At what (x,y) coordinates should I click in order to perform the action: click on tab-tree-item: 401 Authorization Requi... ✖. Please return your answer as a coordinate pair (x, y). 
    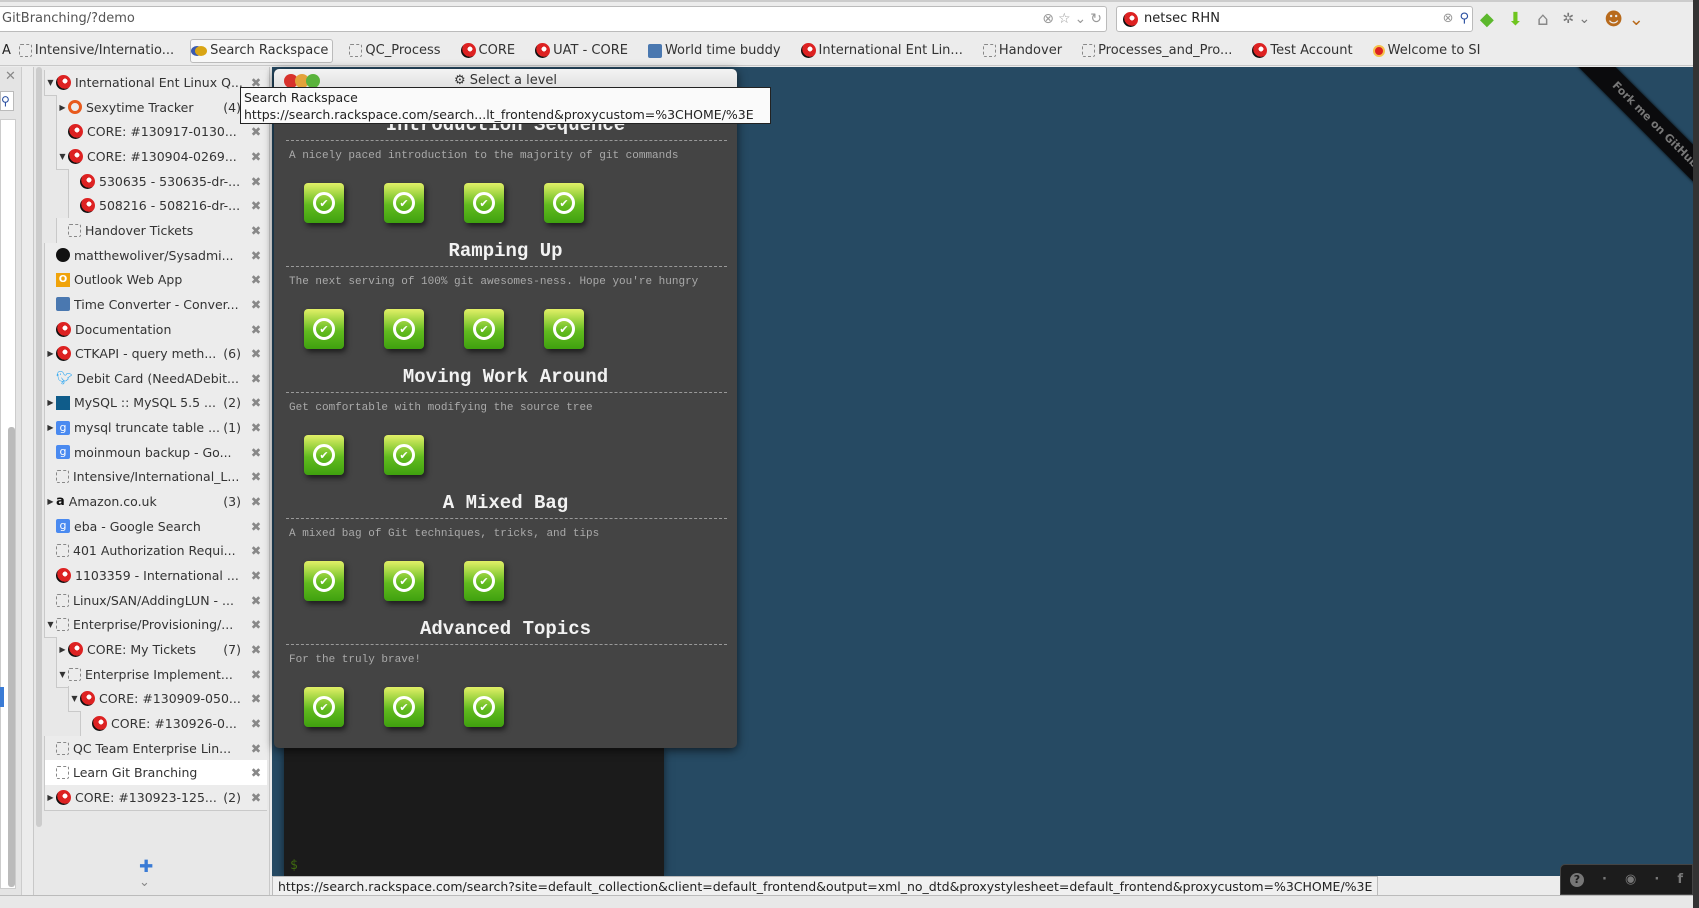
    Looking at the image, I should click on (155, 551).